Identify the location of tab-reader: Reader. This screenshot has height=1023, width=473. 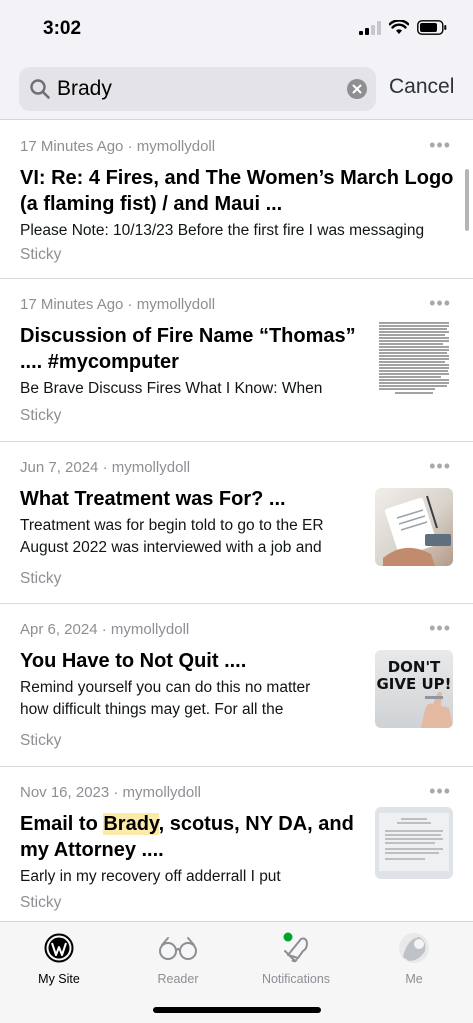
(178, 958).